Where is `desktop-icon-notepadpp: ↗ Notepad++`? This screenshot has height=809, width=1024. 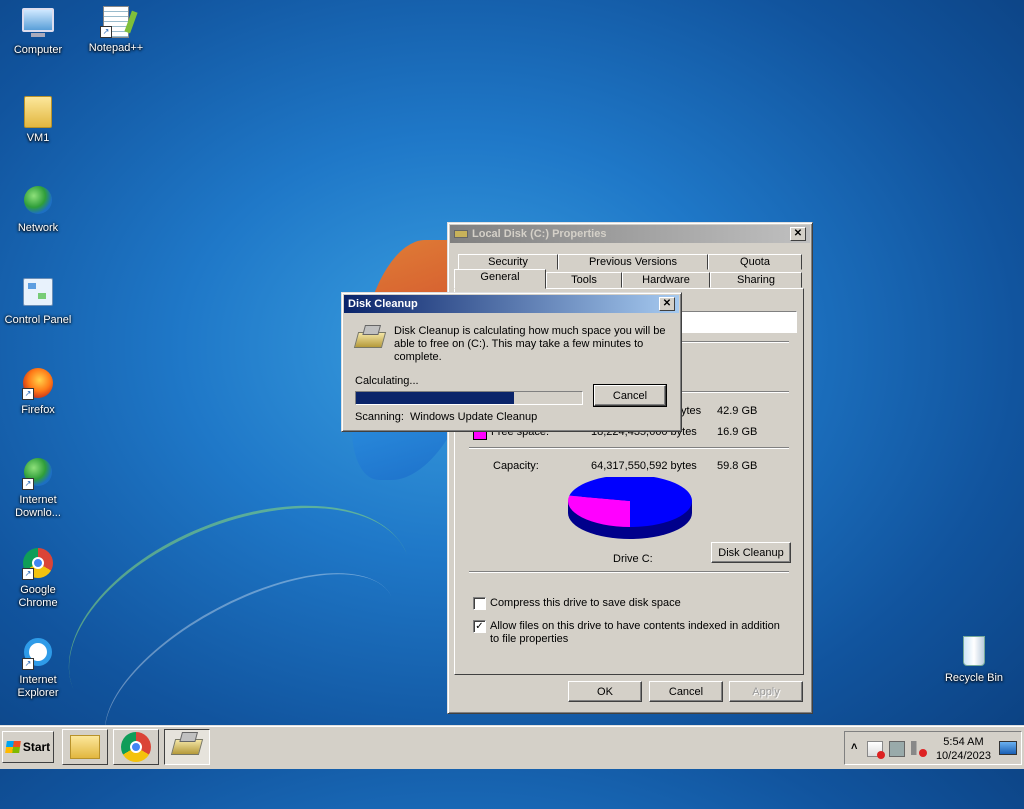
desktop-icon-notepadpp: ↗ Notepad++ is located at coordinates (116, 30).